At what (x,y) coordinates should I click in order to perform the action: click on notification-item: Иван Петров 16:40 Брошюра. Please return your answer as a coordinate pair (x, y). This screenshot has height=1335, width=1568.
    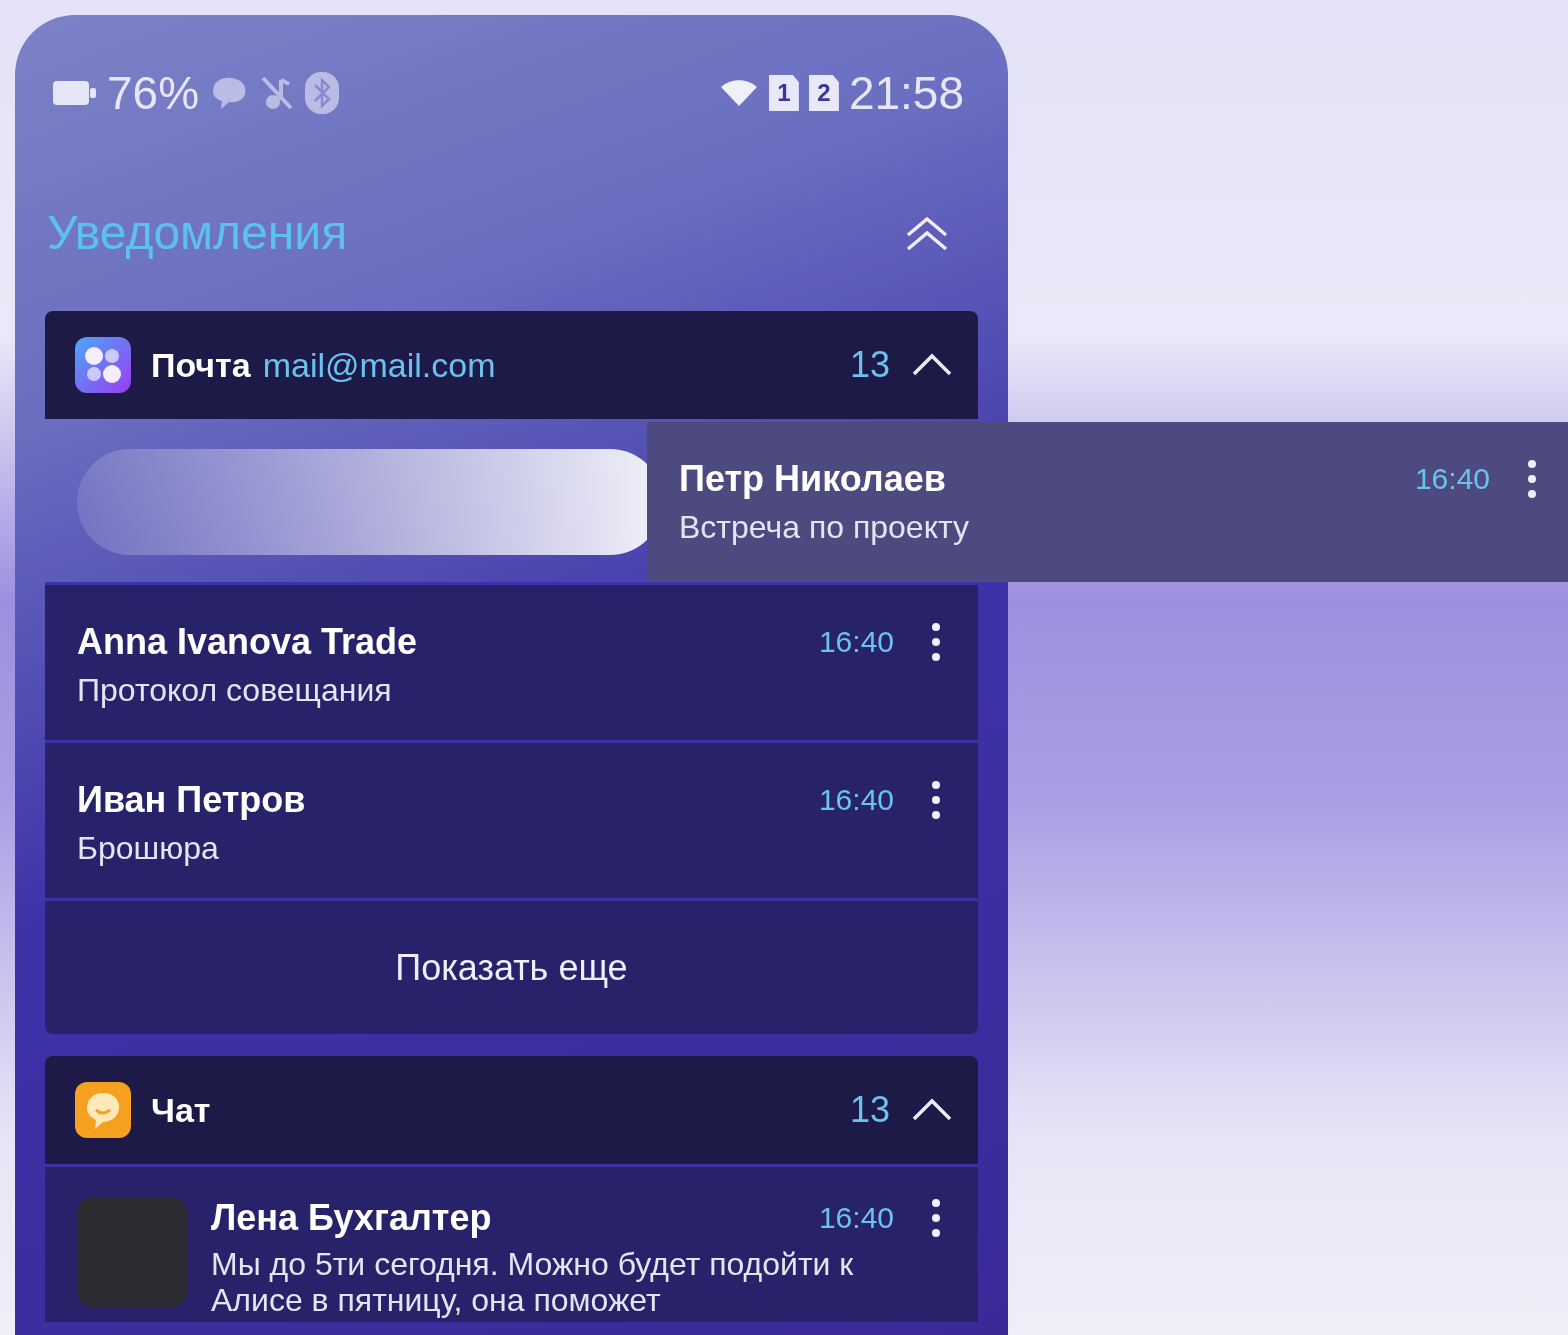
    Looking at the image, I should click on (511, 819).